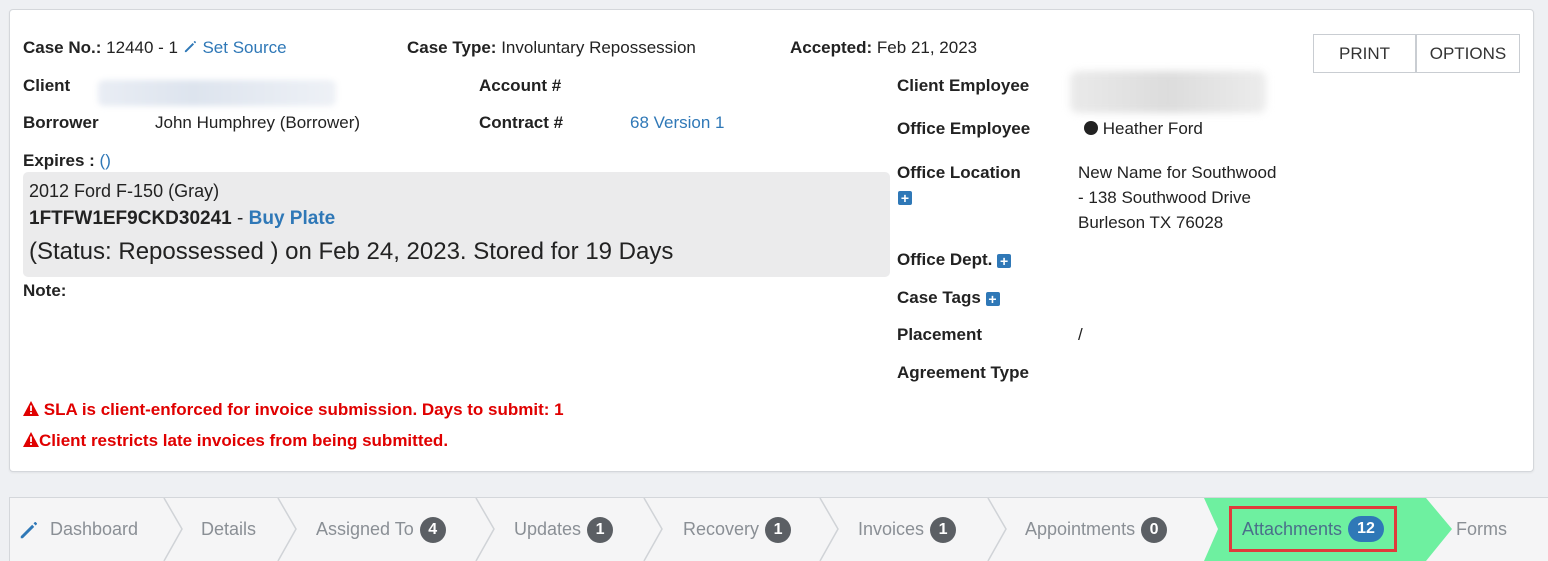  I want to click on tab-forms: Forms, so click(1481, 529).